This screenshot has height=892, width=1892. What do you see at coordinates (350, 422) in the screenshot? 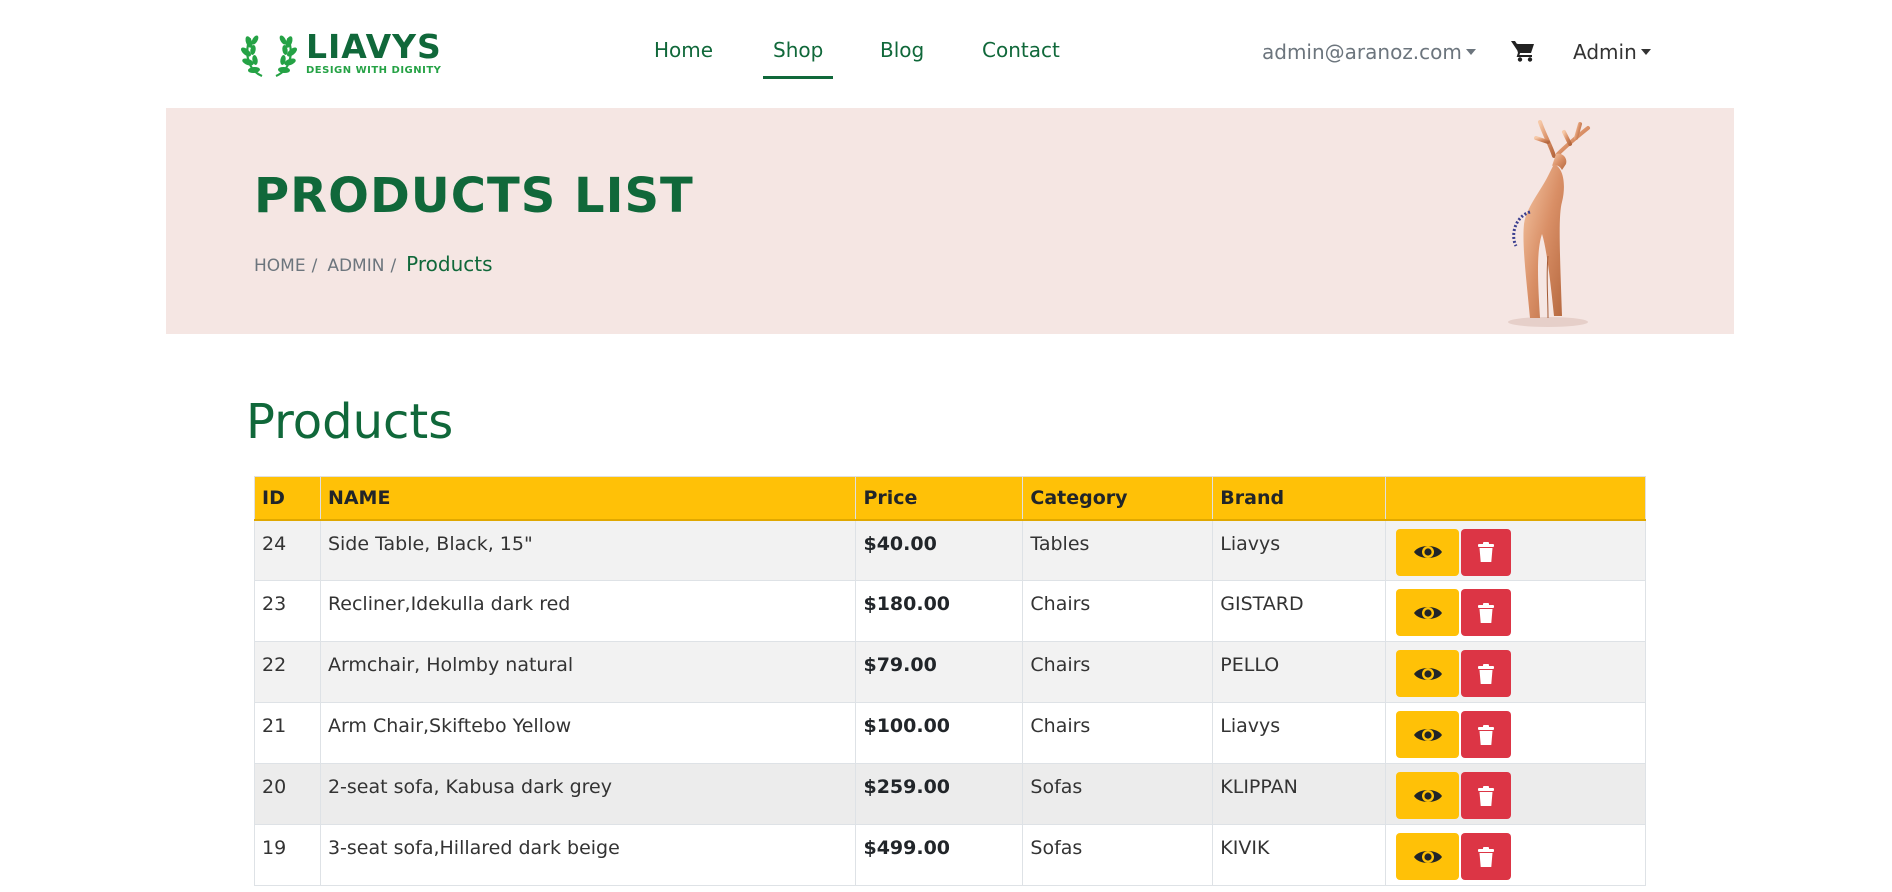
I see `section-title: Products` at bounding box center [350, 422].